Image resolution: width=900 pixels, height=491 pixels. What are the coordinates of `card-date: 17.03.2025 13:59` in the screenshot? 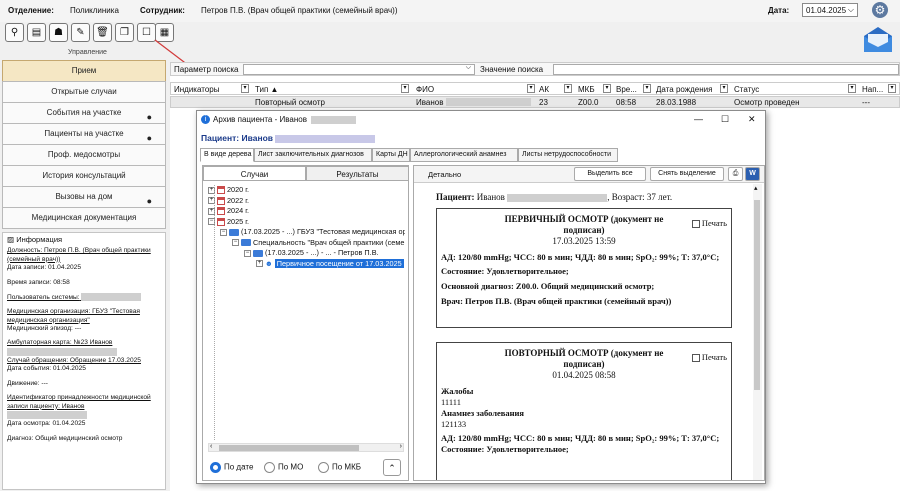 It's located at (584, 241).